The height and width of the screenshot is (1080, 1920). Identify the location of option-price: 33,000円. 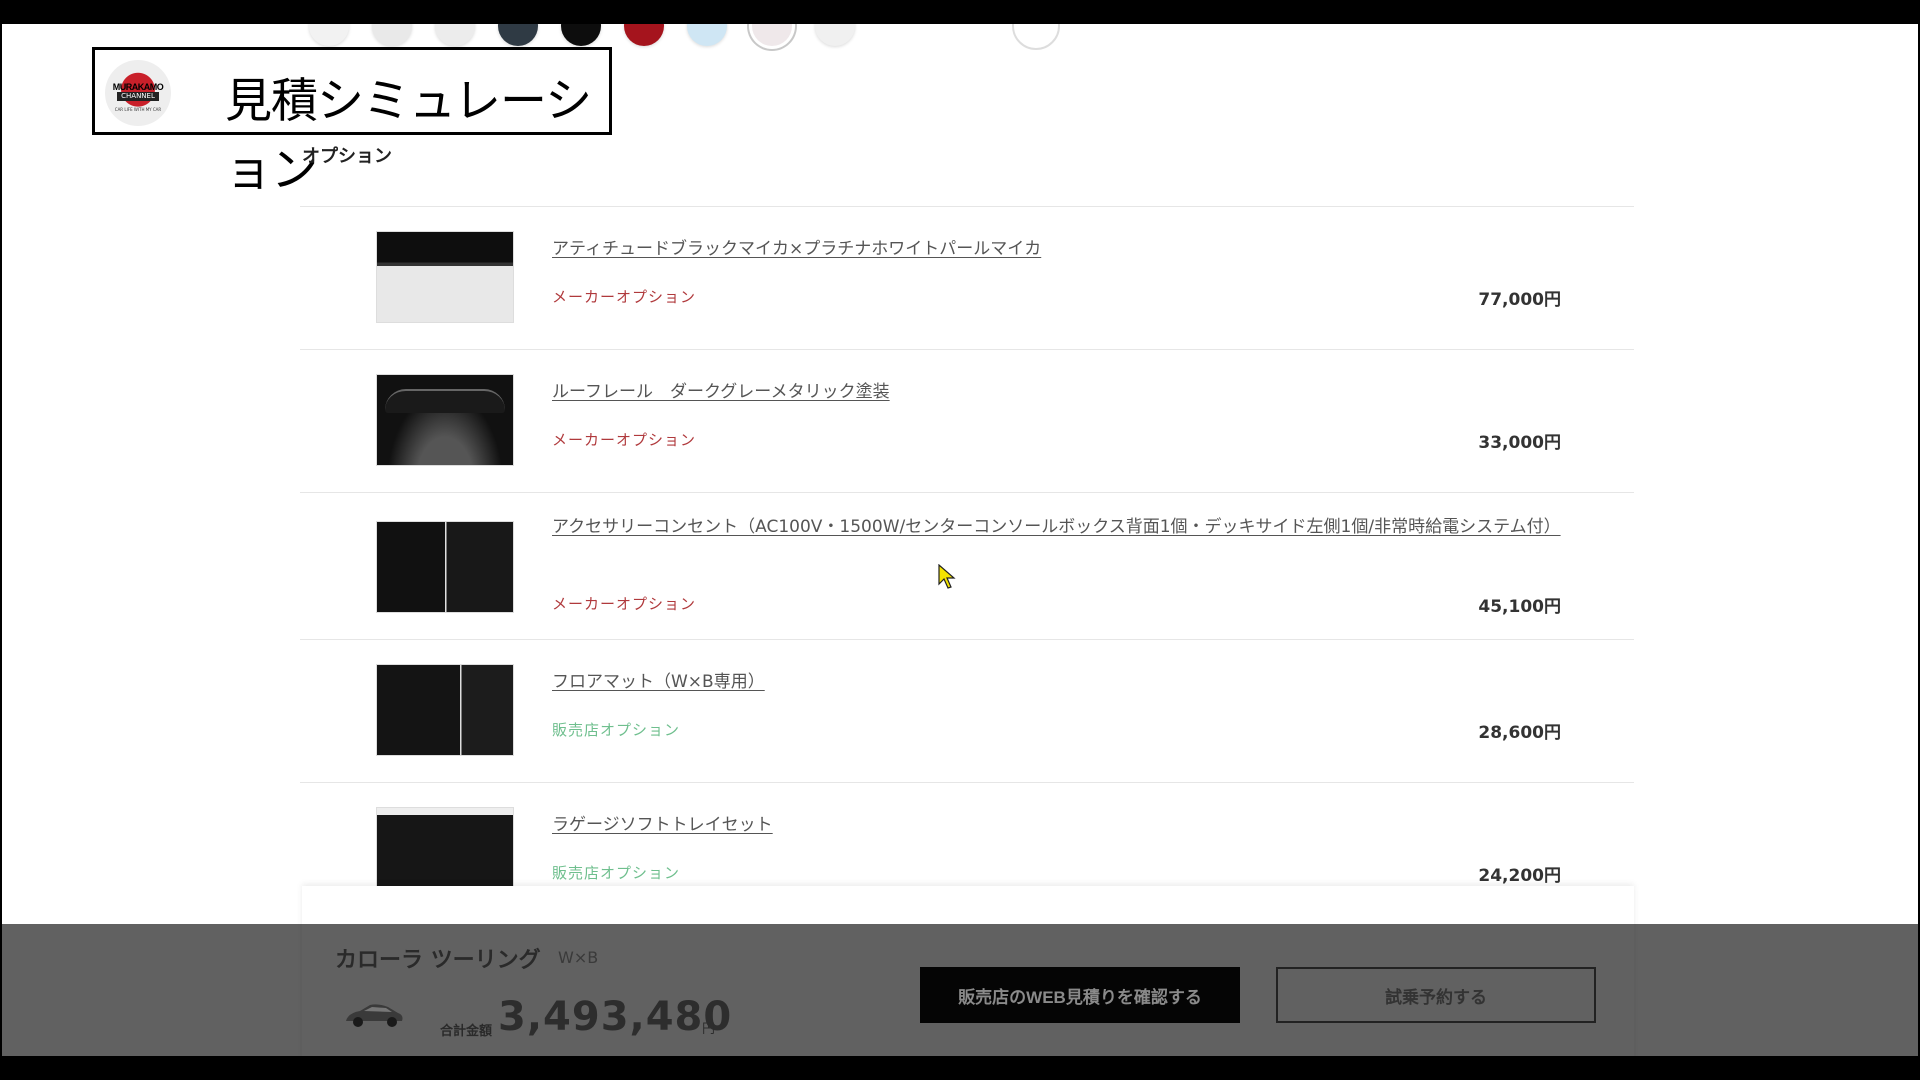
(1519, 443).